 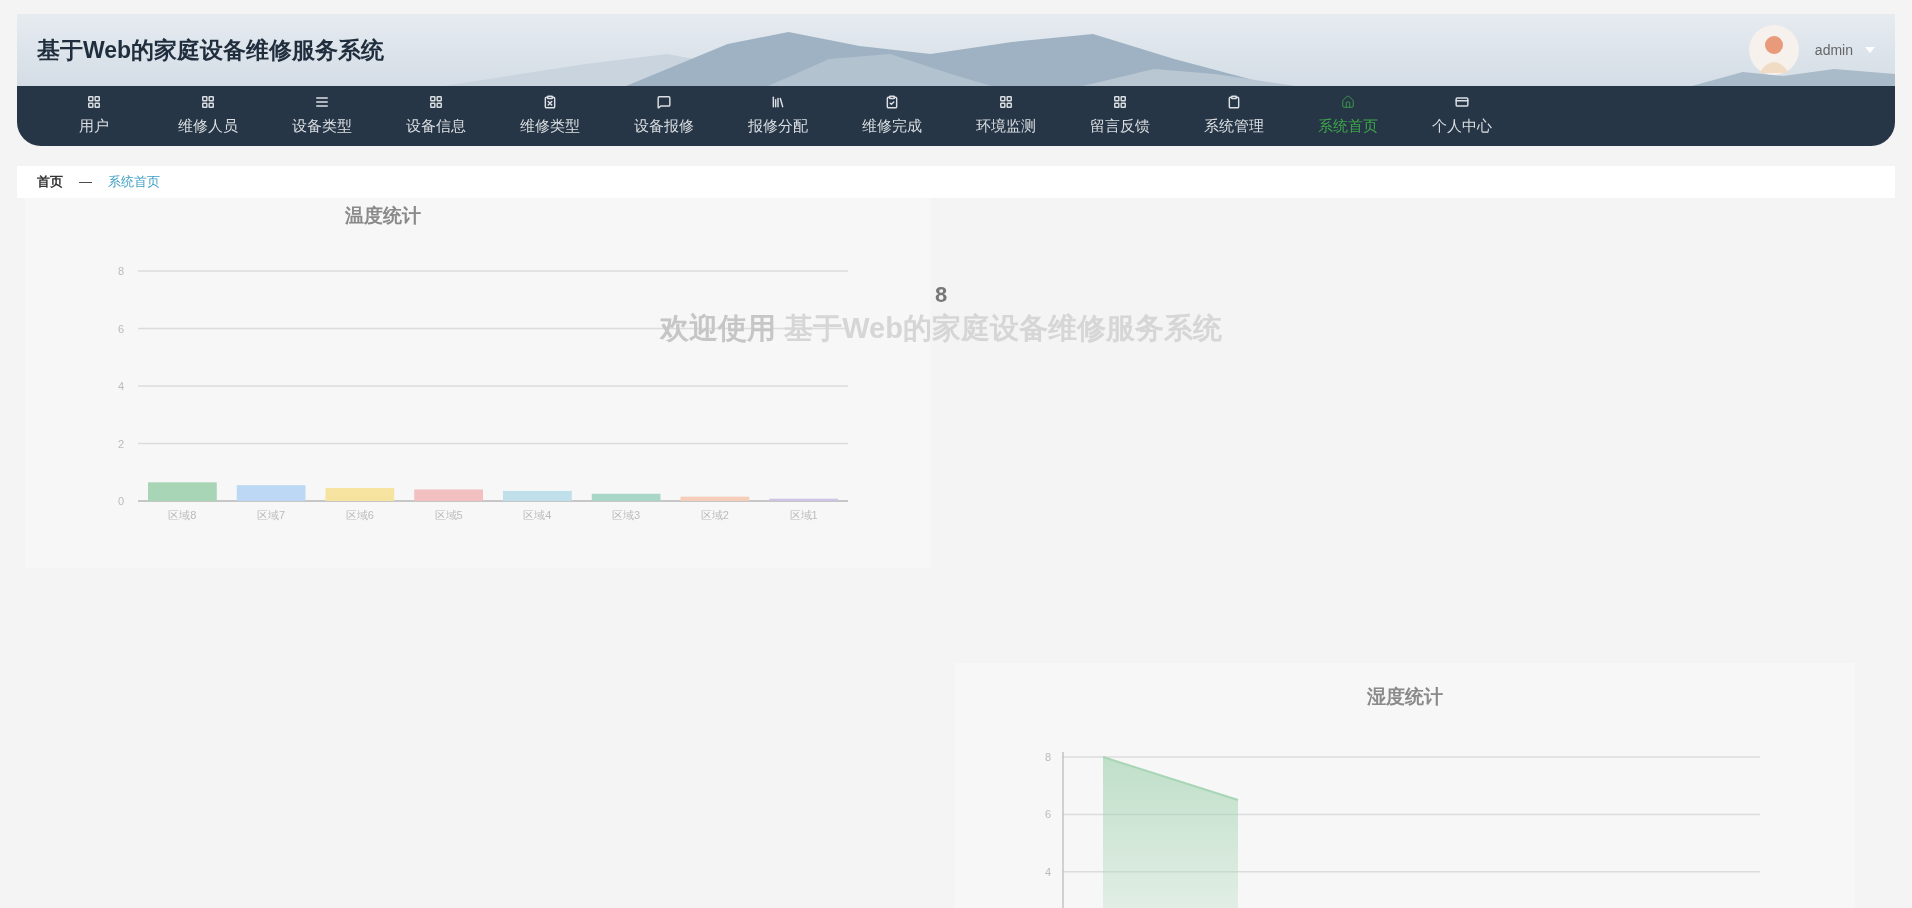 What do you see at coordinates (1348, 116) in the screenshot?
I see `nav-item: 系统首页` at bounding box center [1348, 116].